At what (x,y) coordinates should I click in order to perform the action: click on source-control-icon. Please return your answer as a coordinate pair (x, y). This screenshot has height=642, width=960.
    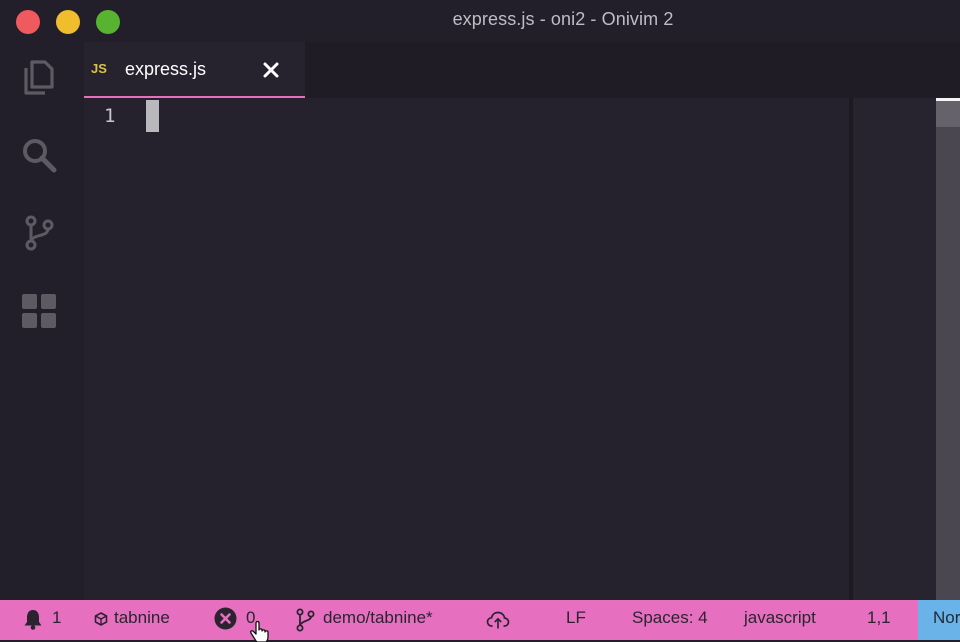
    Looking at the image, I should click on (39, 233).